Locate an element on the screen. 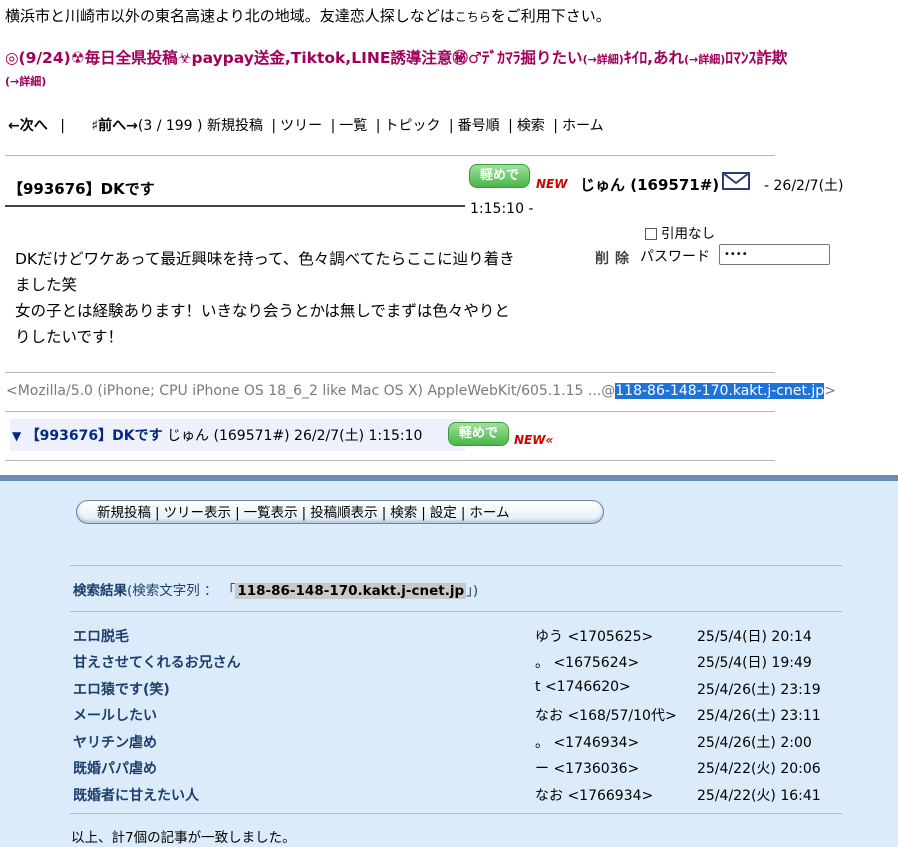  quote-label: 引用なし is located at coordinates (688, 234).